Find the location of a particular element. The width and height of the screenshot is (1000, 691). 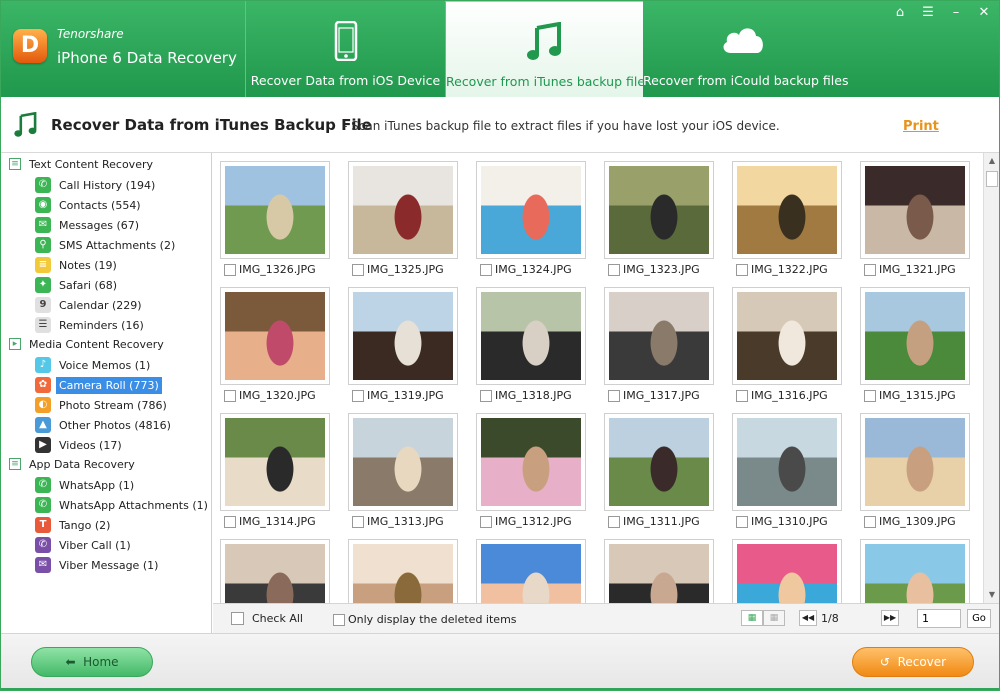

photo-item: IMG_1315.JPG is located at coordinates (916, 344).